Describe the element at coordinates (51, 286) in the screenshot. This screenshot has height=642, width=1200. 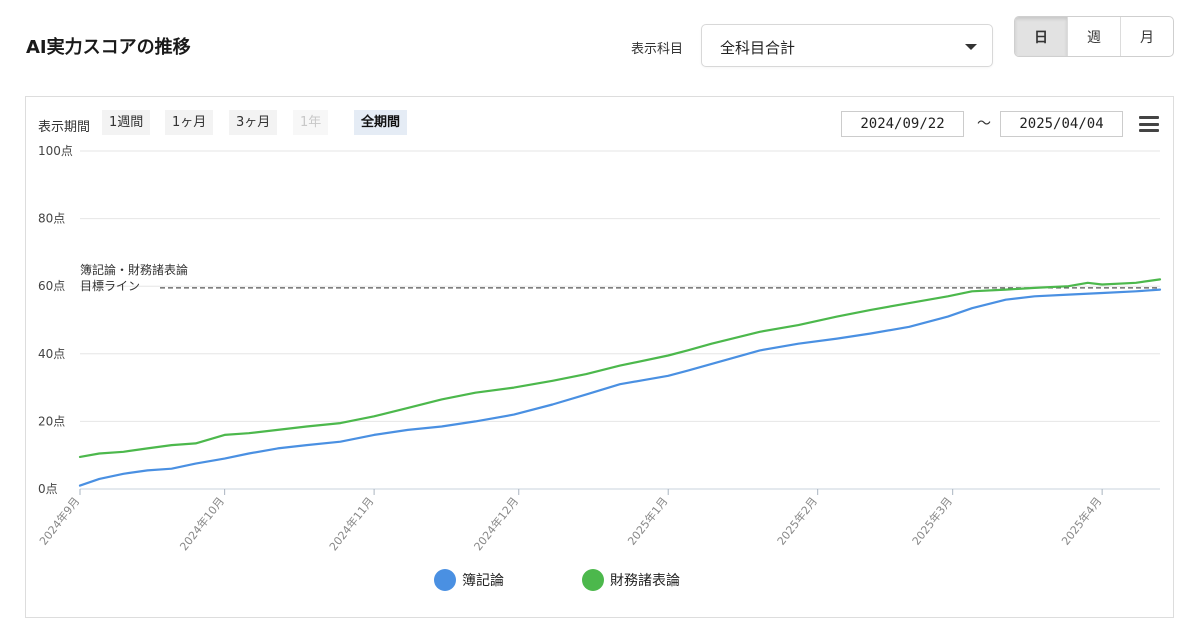
I see `y-tick-label: 60点` at that location.